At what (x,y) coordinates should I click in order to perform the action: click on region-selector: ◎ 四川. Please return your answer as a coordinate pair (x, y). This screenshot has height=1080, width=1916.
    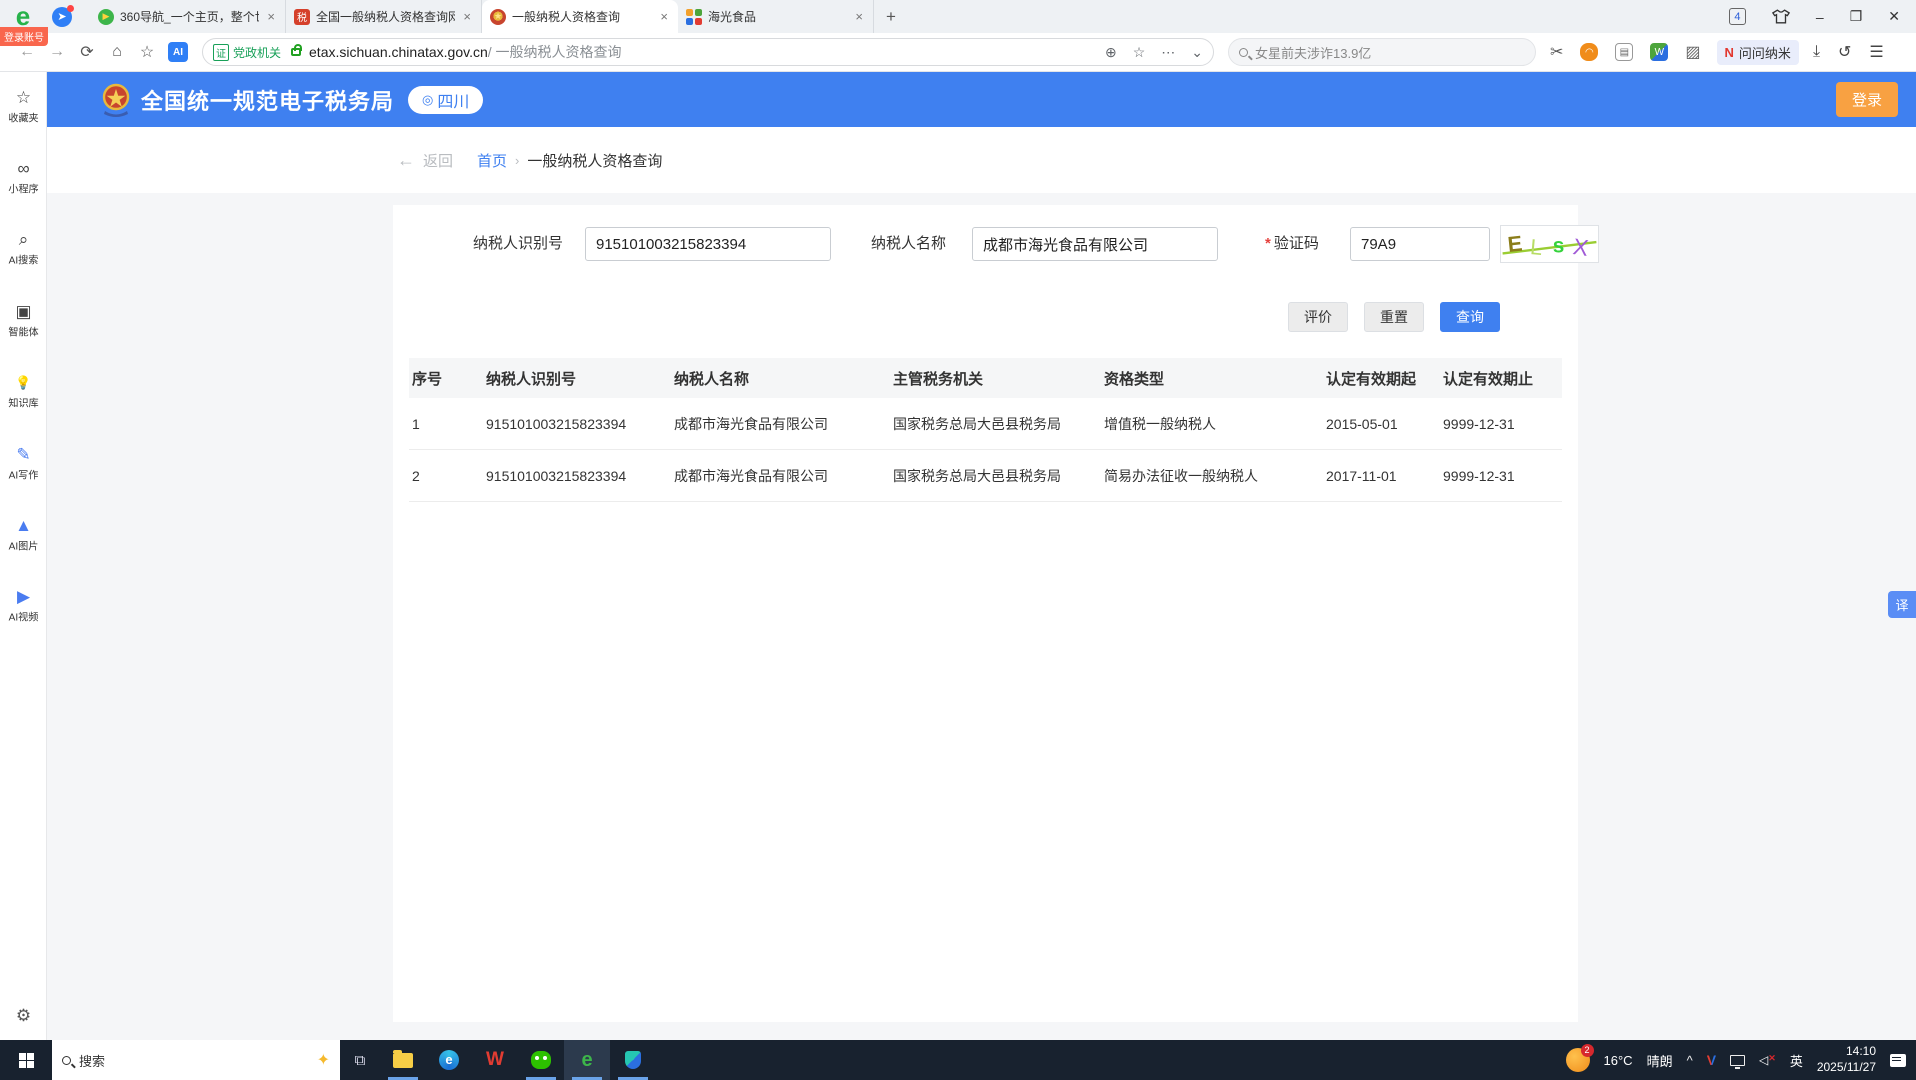
    Looking at the image, I should click on (446, 99).